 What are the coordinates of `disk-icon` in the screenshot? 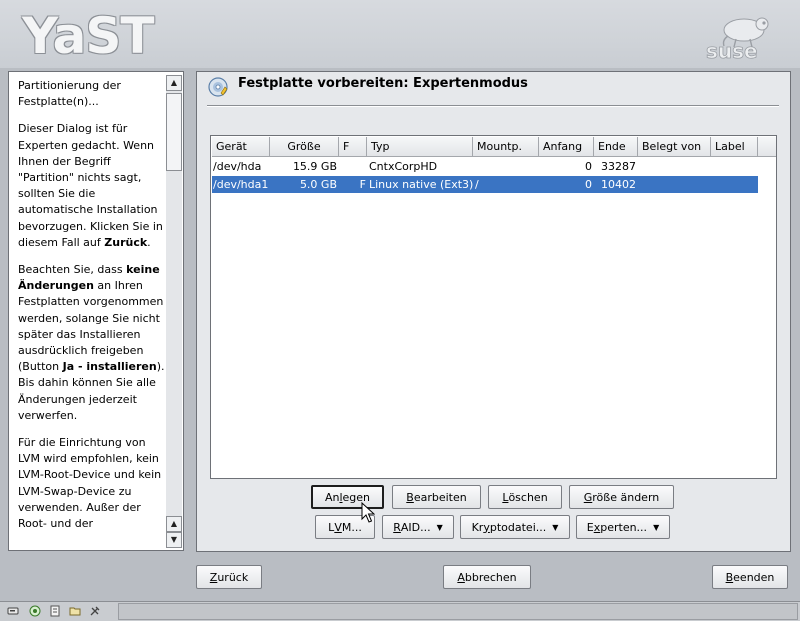 It's located at (218, 87).